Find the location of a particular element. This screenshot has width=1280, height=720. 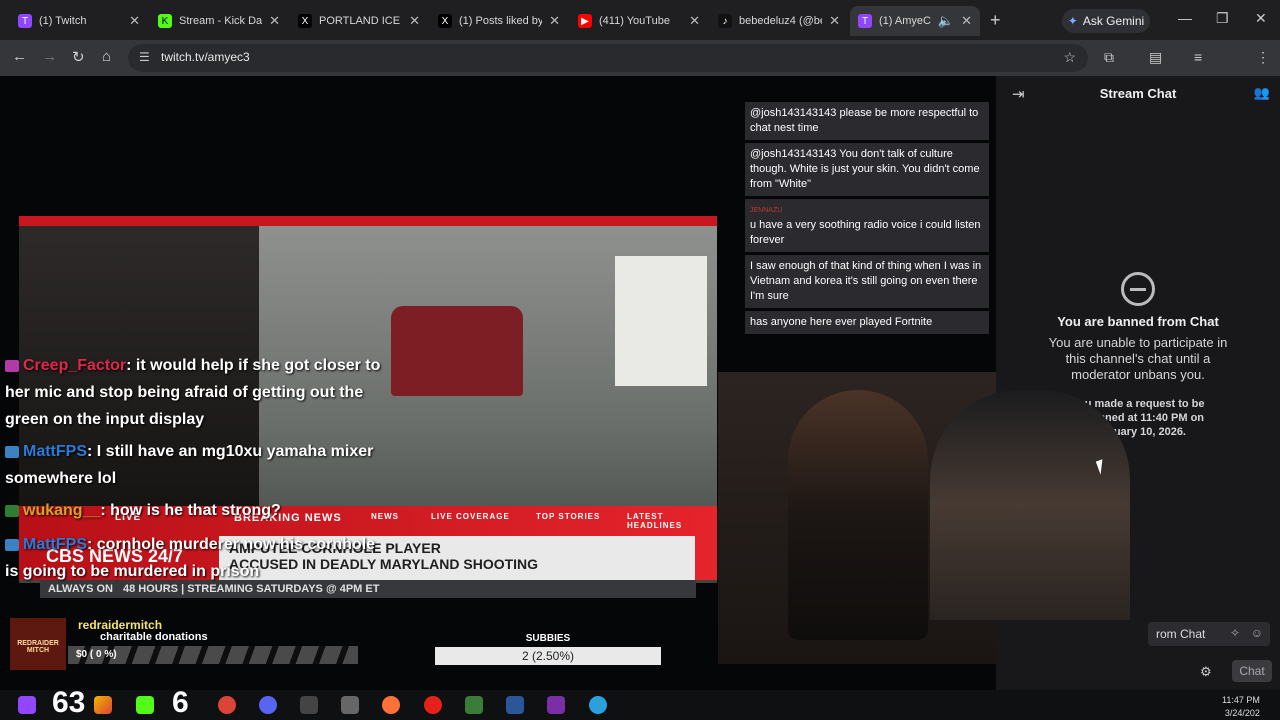

speaker-icon: 🔈 is located at coordinates (946, 21).